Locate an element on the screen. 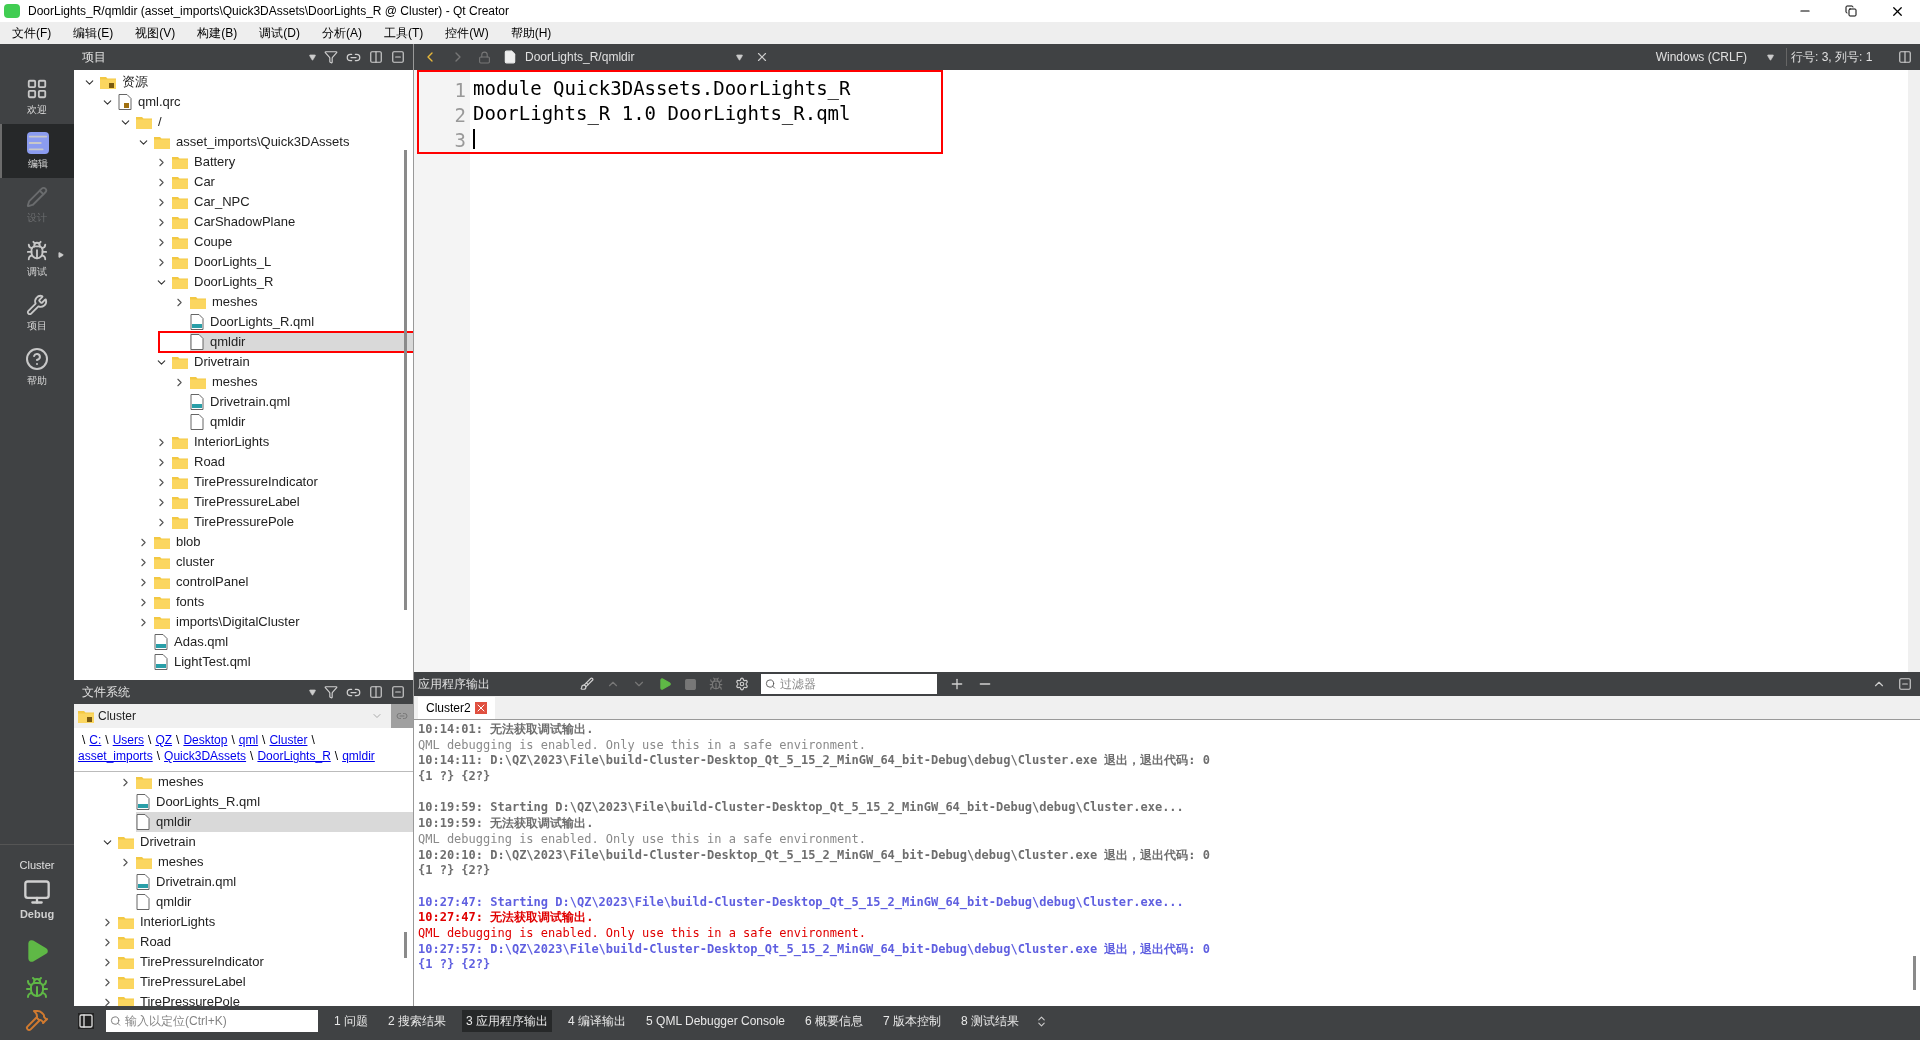  tree-item: blob is located at coordinates (181, 542).